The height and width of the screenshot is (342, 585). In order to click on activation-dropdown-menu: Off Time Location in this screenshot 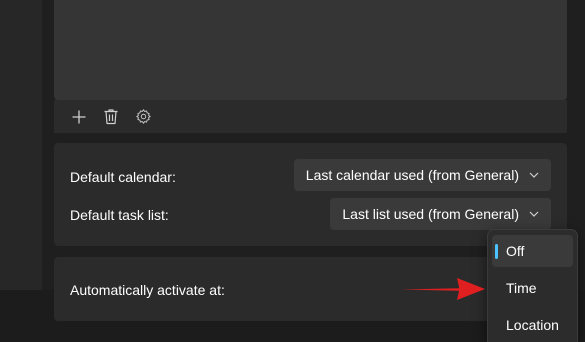, I will do `click(532, 285)`.